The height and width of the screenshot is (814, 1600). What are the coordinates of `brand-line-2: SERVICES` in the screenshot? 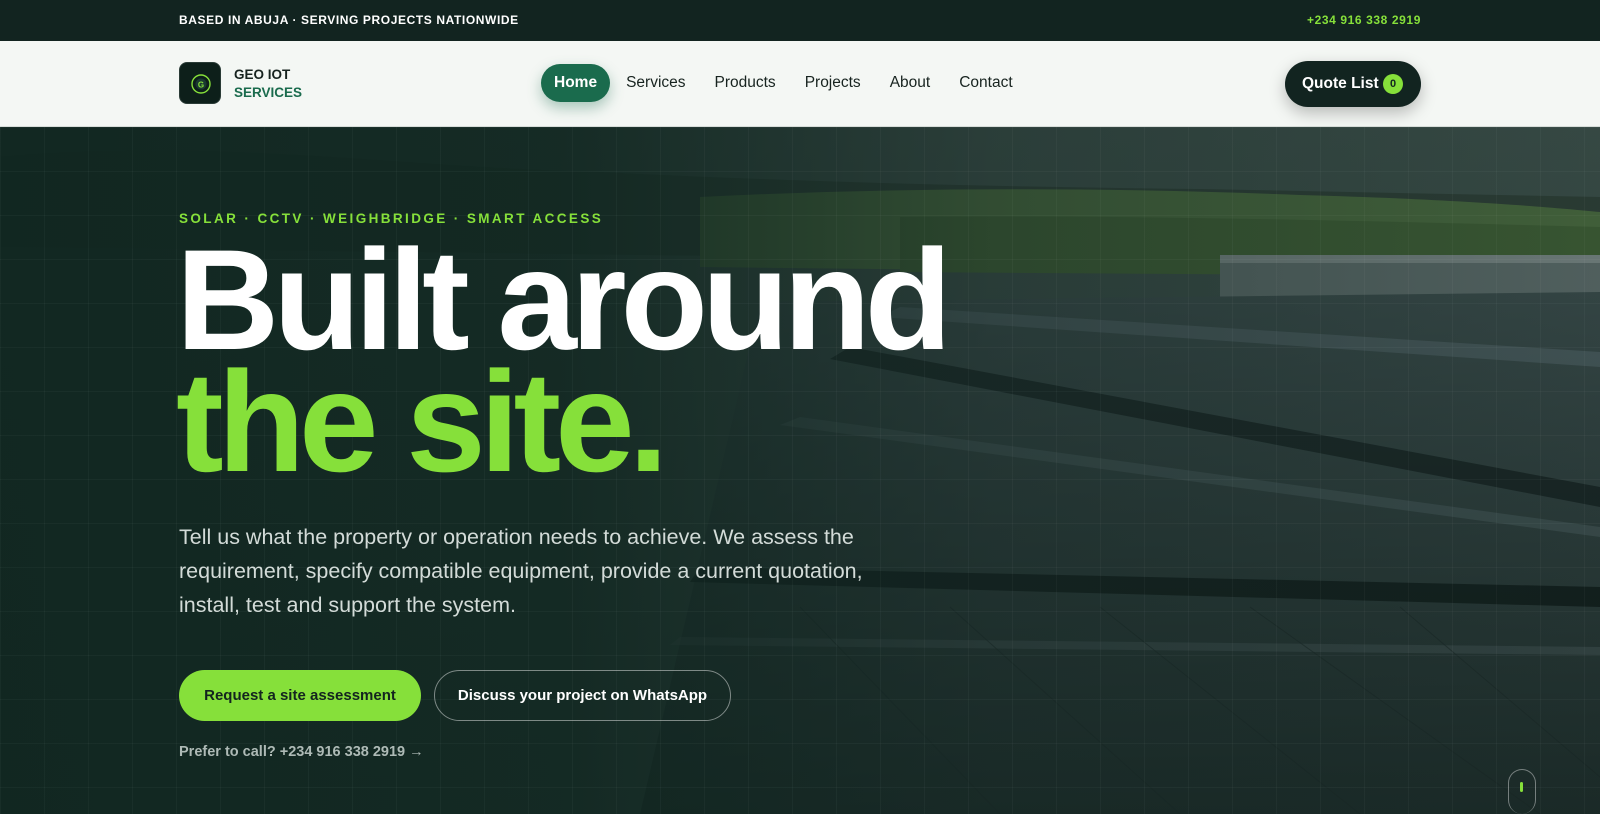 It's located at (268, 92).